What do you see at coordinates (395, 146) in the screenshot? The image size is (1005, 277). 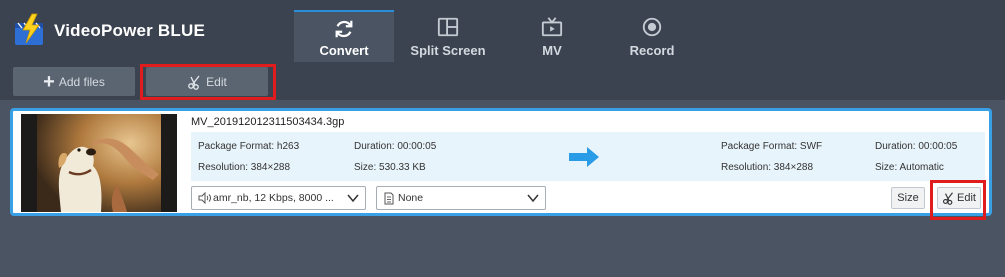 I see `source-duration: Duration: 00:00:05` at bounding box center [395, 146].